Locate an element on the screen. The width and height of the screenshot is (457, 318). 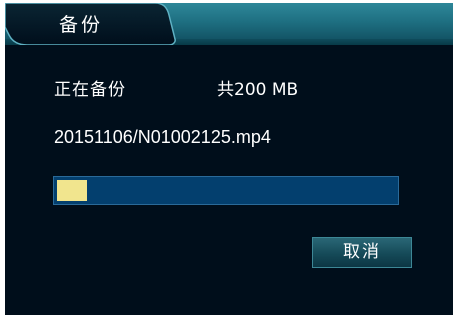
title-tab: 备份 is located at coordinates (92, 24).